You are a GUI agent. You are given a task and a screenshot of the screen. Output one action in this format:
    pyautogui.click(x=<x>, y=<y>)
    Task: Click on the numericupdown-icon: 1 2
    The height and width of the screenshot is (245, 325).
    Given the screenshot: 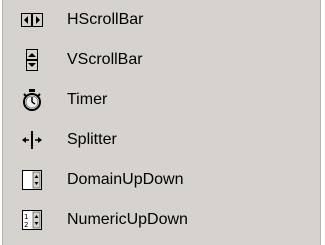 What is the action you would take?
    pyautogui.click(x=32, y=220)
    